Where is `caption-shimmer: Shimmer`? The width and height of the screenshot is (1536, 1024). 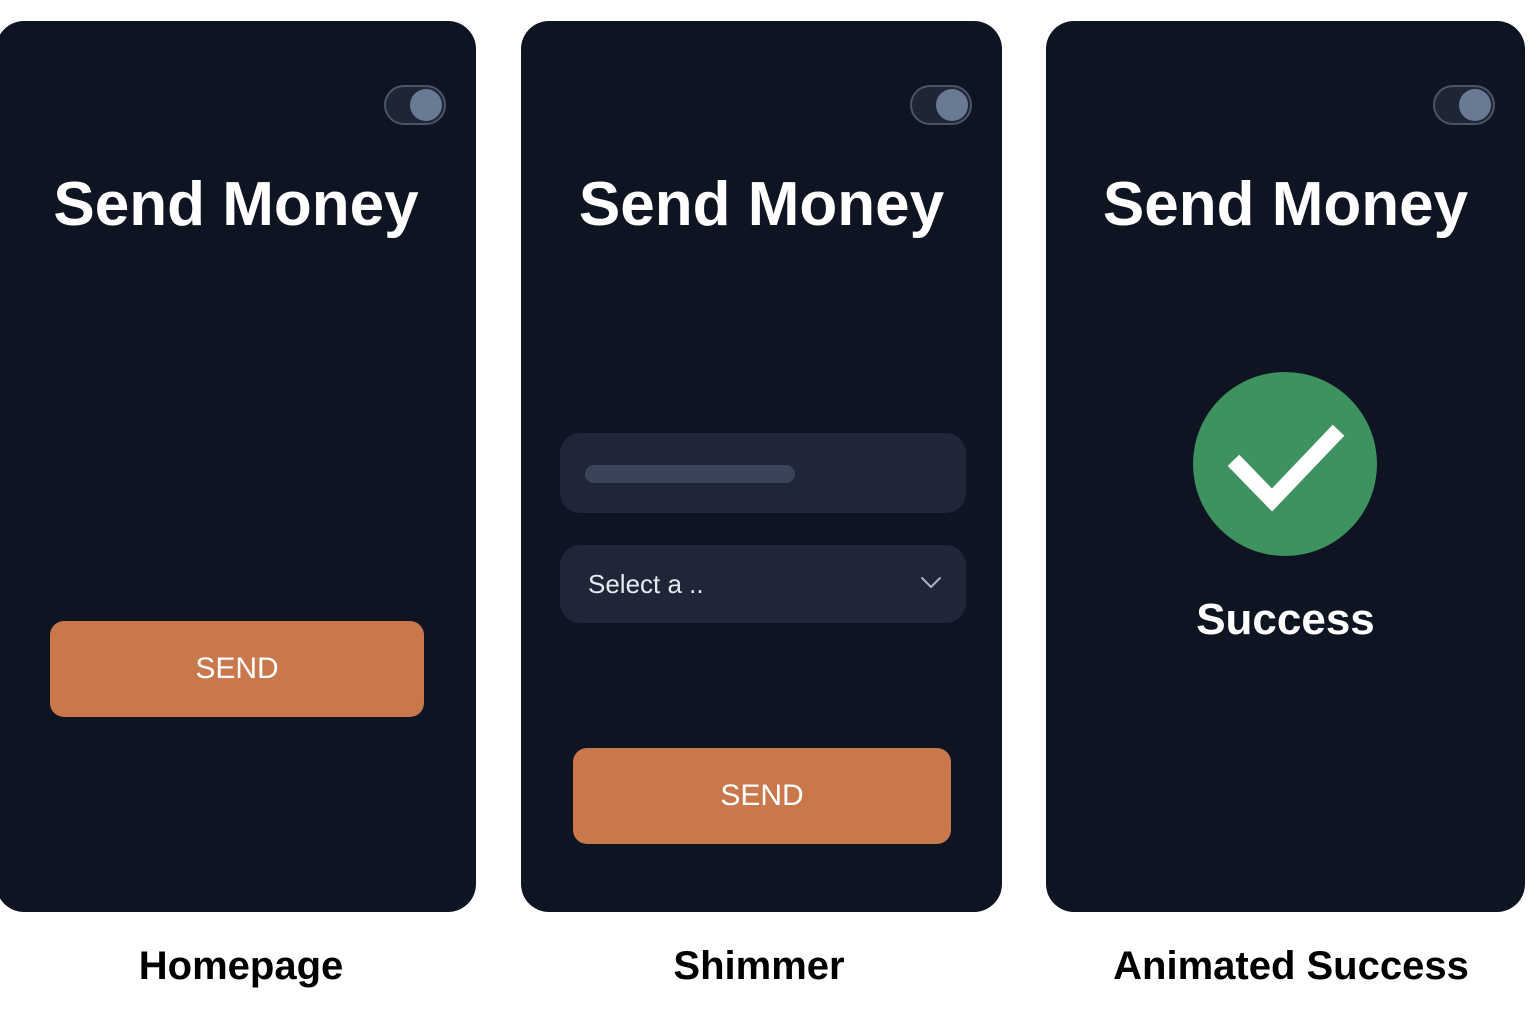
caption-shimmer: Shimmer is located at coordinates (759, 966).